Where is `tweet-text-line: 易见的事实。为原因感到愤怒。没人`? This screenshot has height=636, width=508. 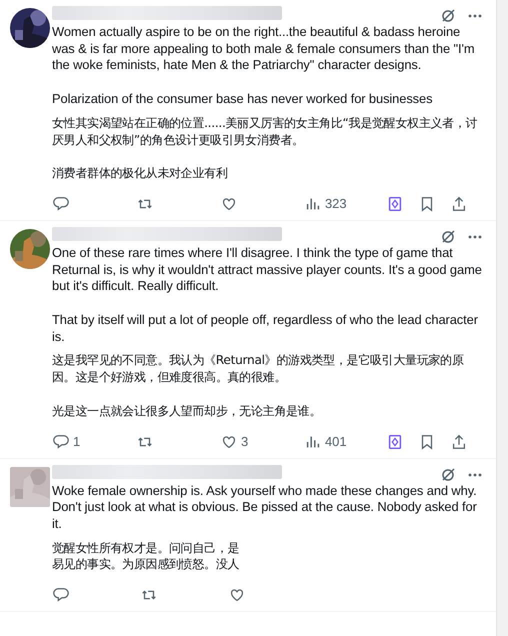 tweet-text-line: 易见的事实。为原因感到愤怒。没人 is located at coordinates (146, 565).